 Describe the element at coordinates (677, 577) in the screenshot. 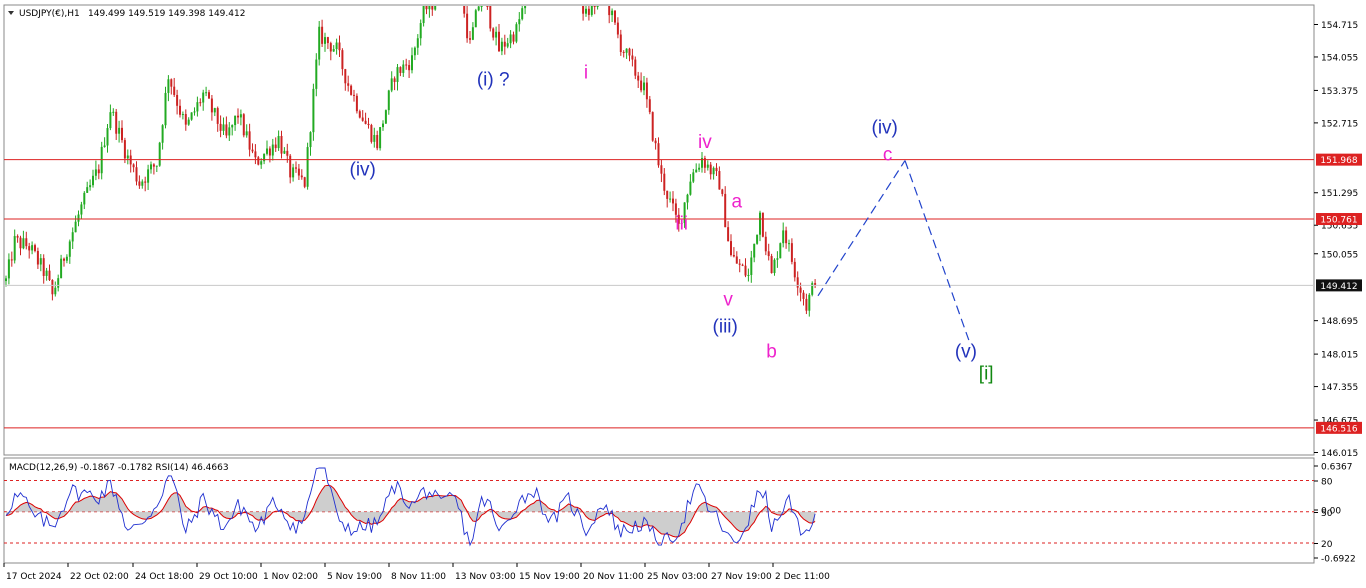

I see `time-tick-label: 25 Nov 03:00` at that location.